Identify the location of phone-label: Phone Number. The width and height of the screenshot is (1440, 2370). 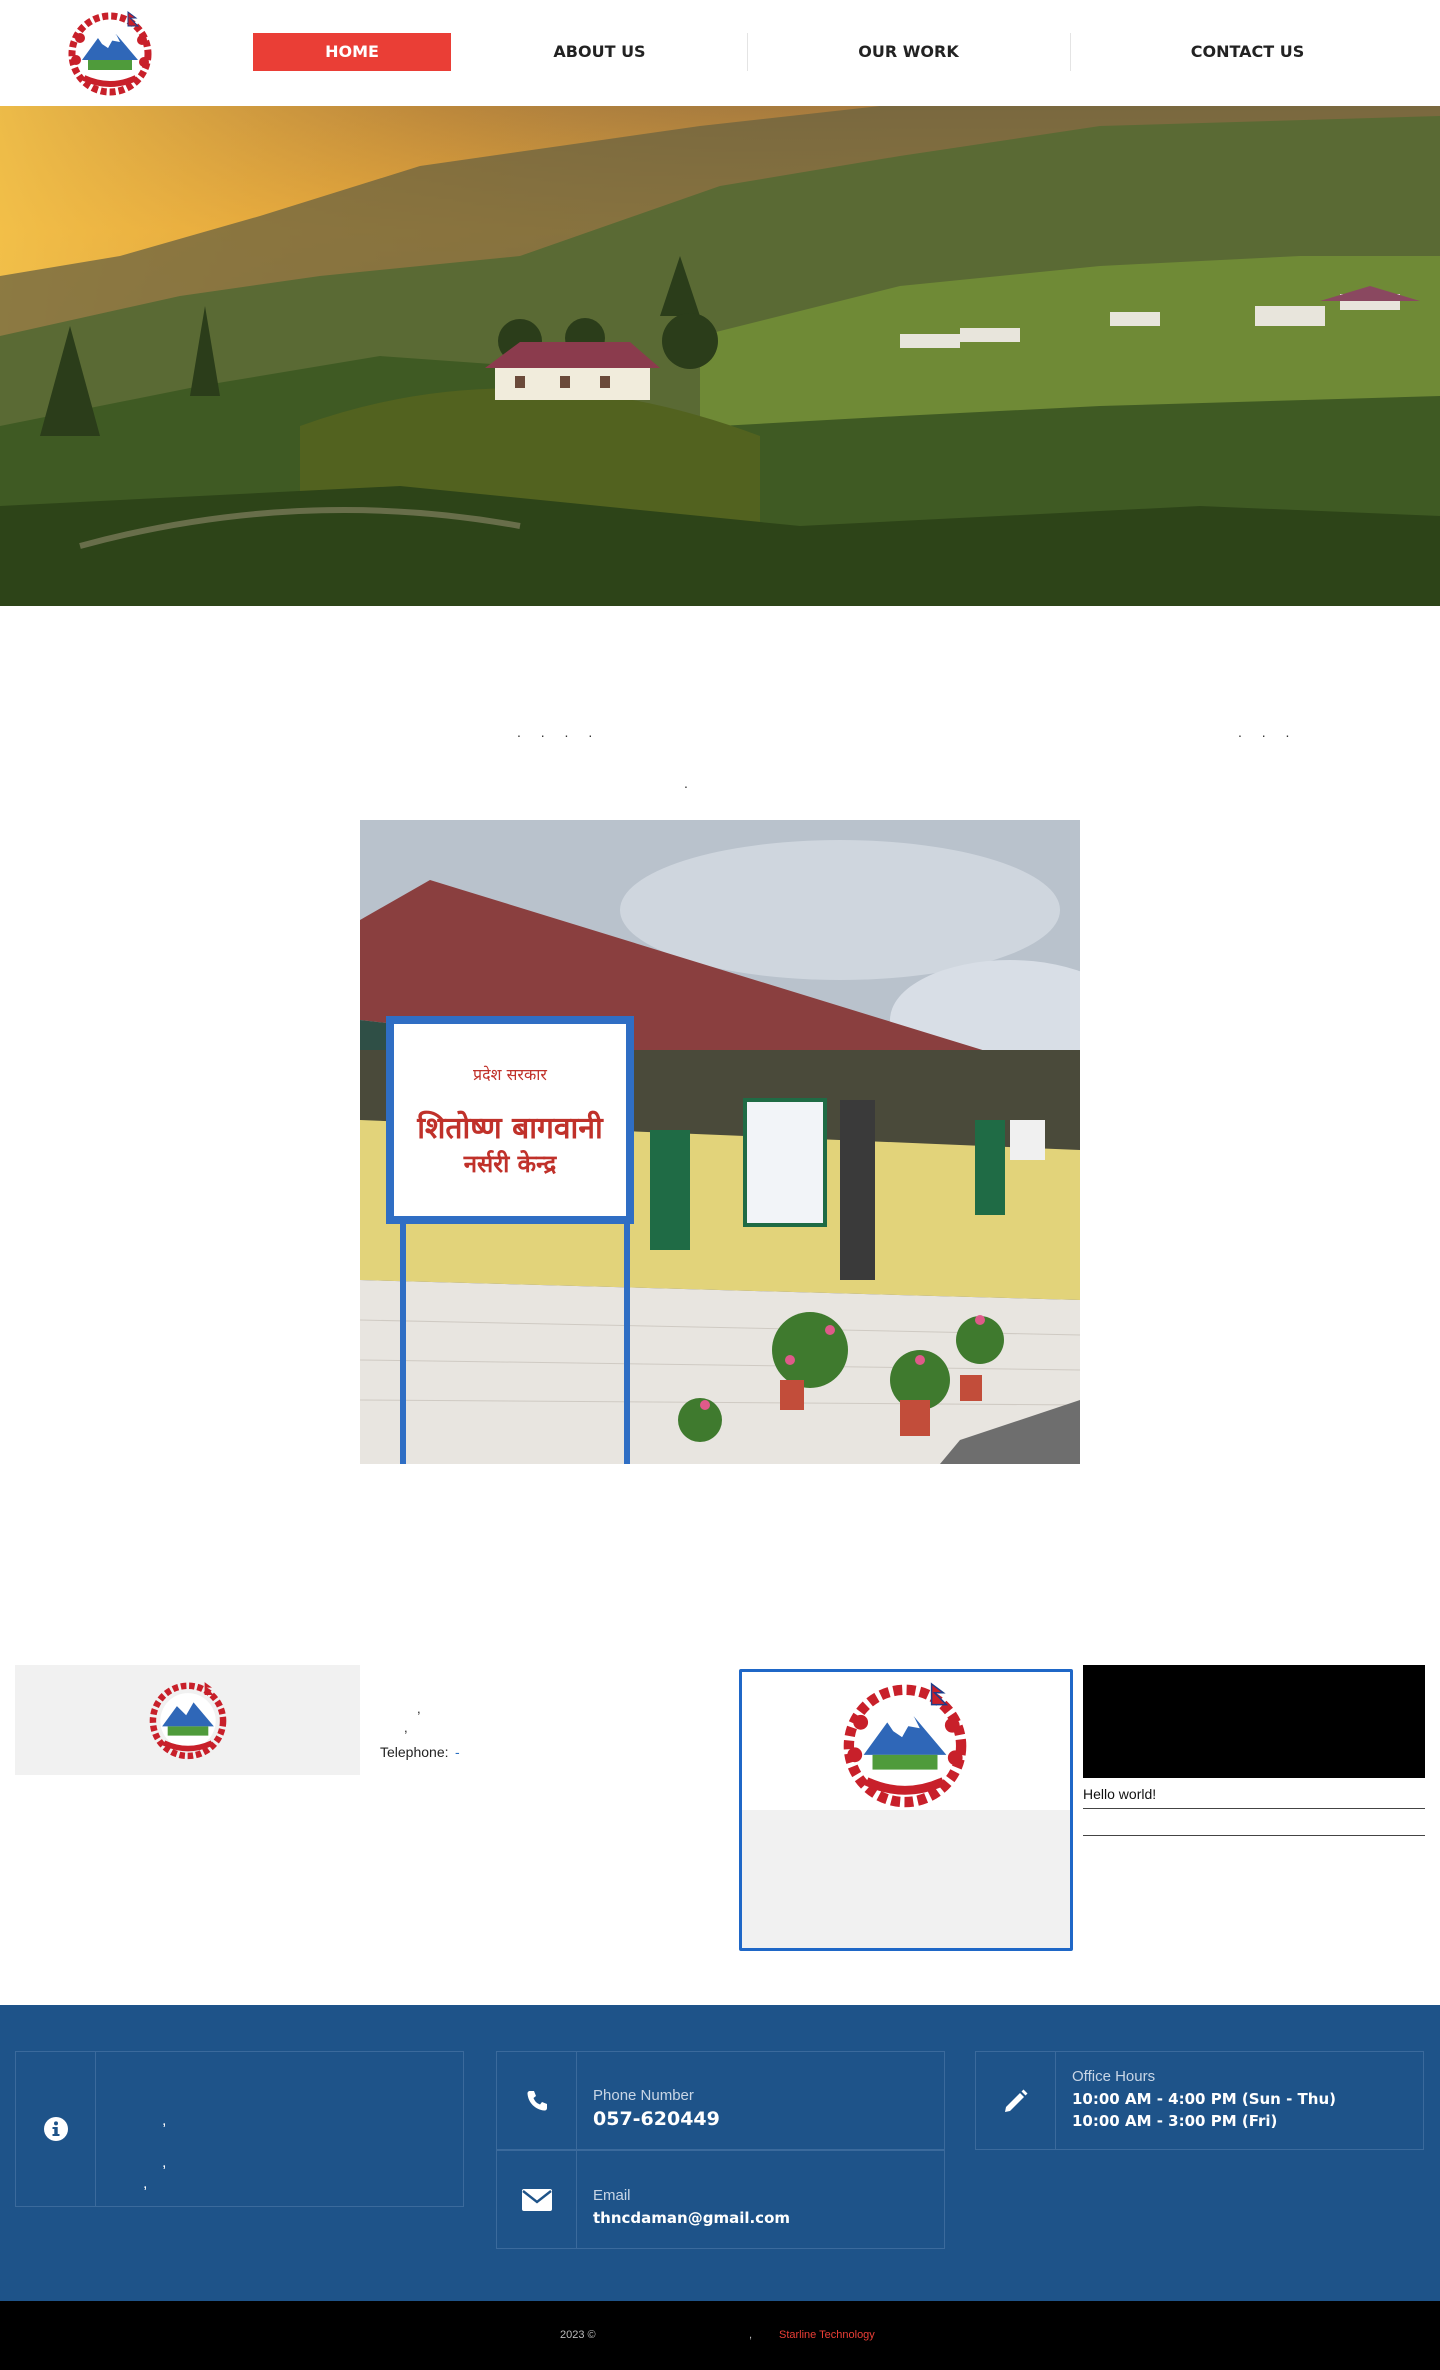
(643, 2095).